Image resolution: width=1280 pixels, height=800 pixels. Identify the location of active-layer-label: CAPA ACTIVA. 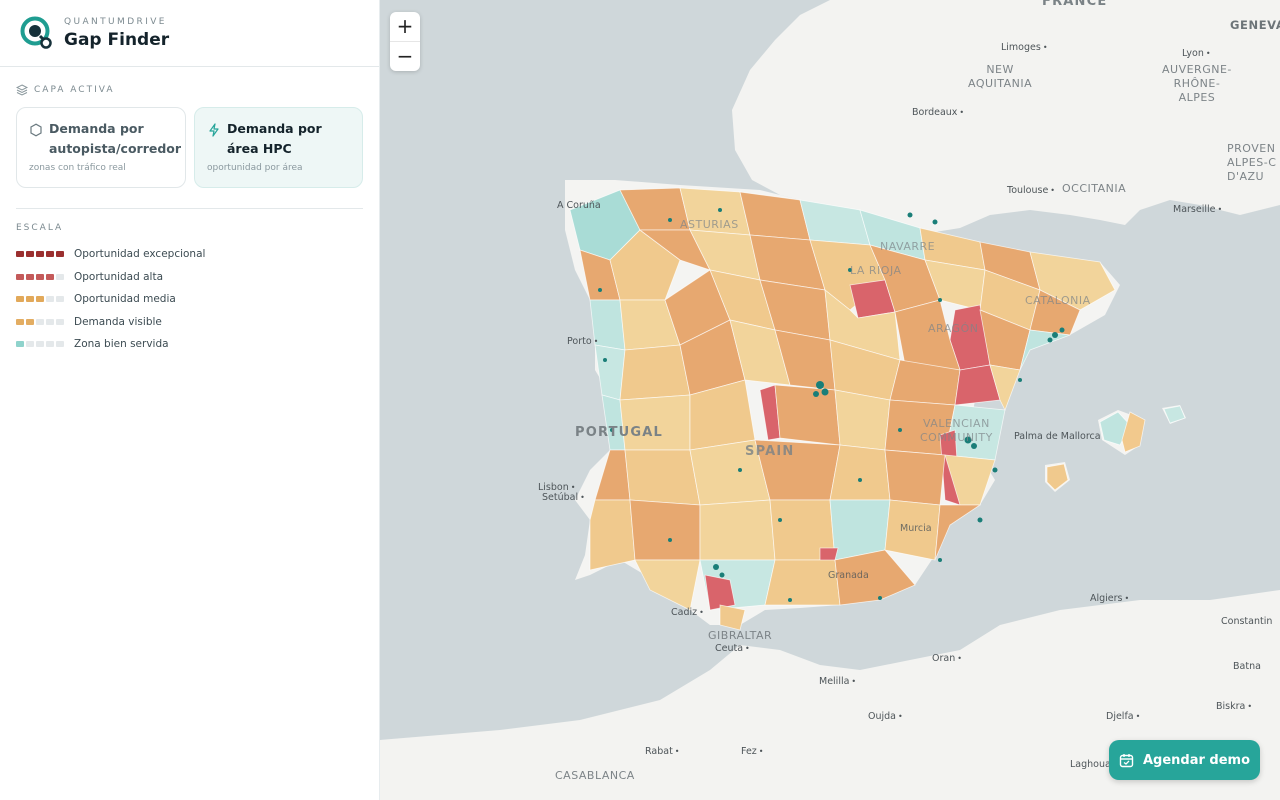
(74, 90).